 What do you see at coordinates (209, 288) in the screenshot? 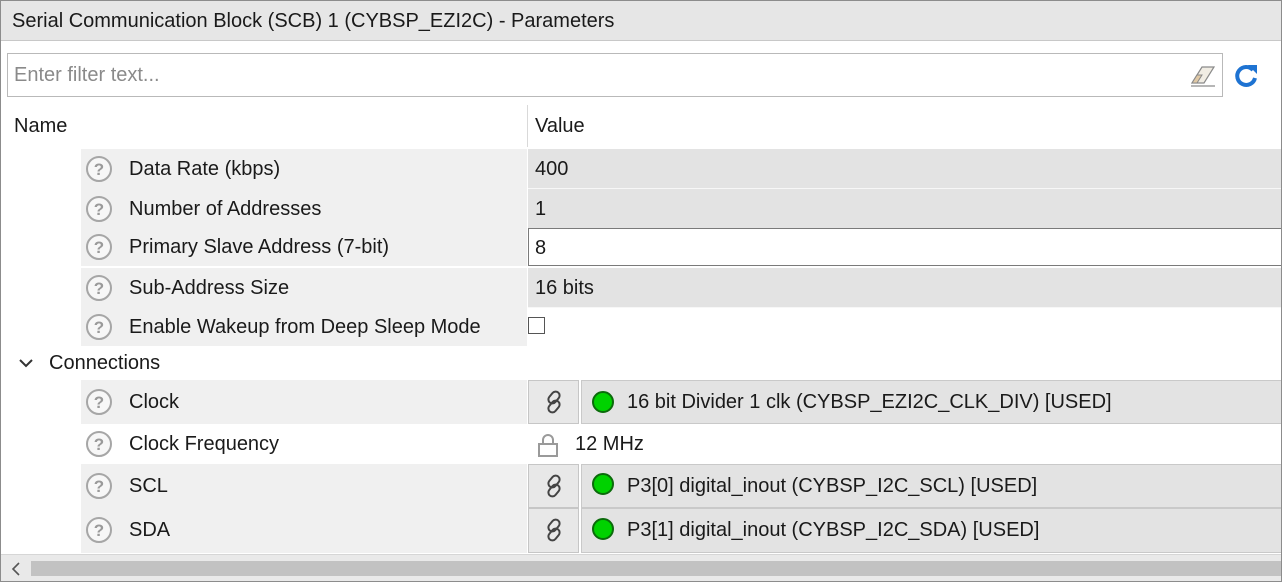
I see `param-label: Sub-Address Size` at bounding box center [209, 288].